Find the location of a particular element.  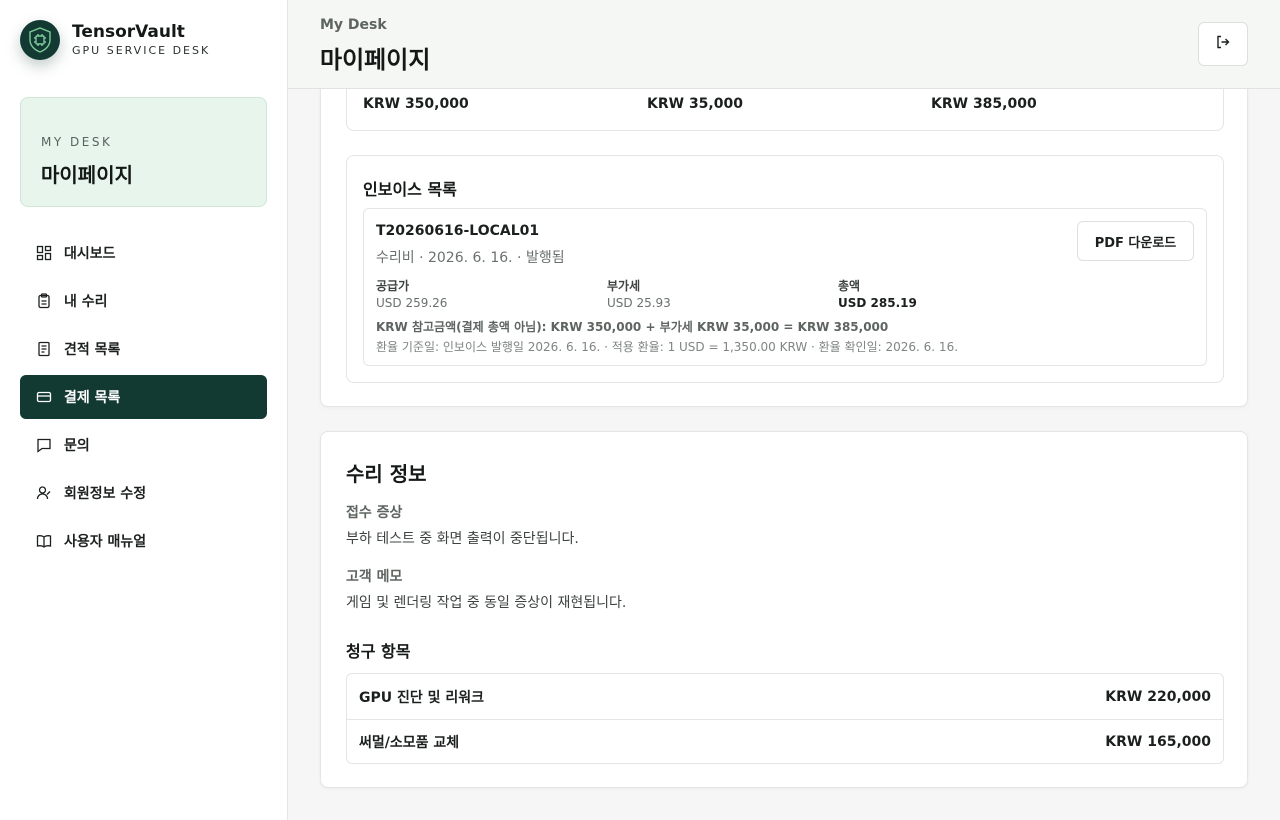

invoice-vat-value: USD 25.93 is located at coordinates (639, 303).